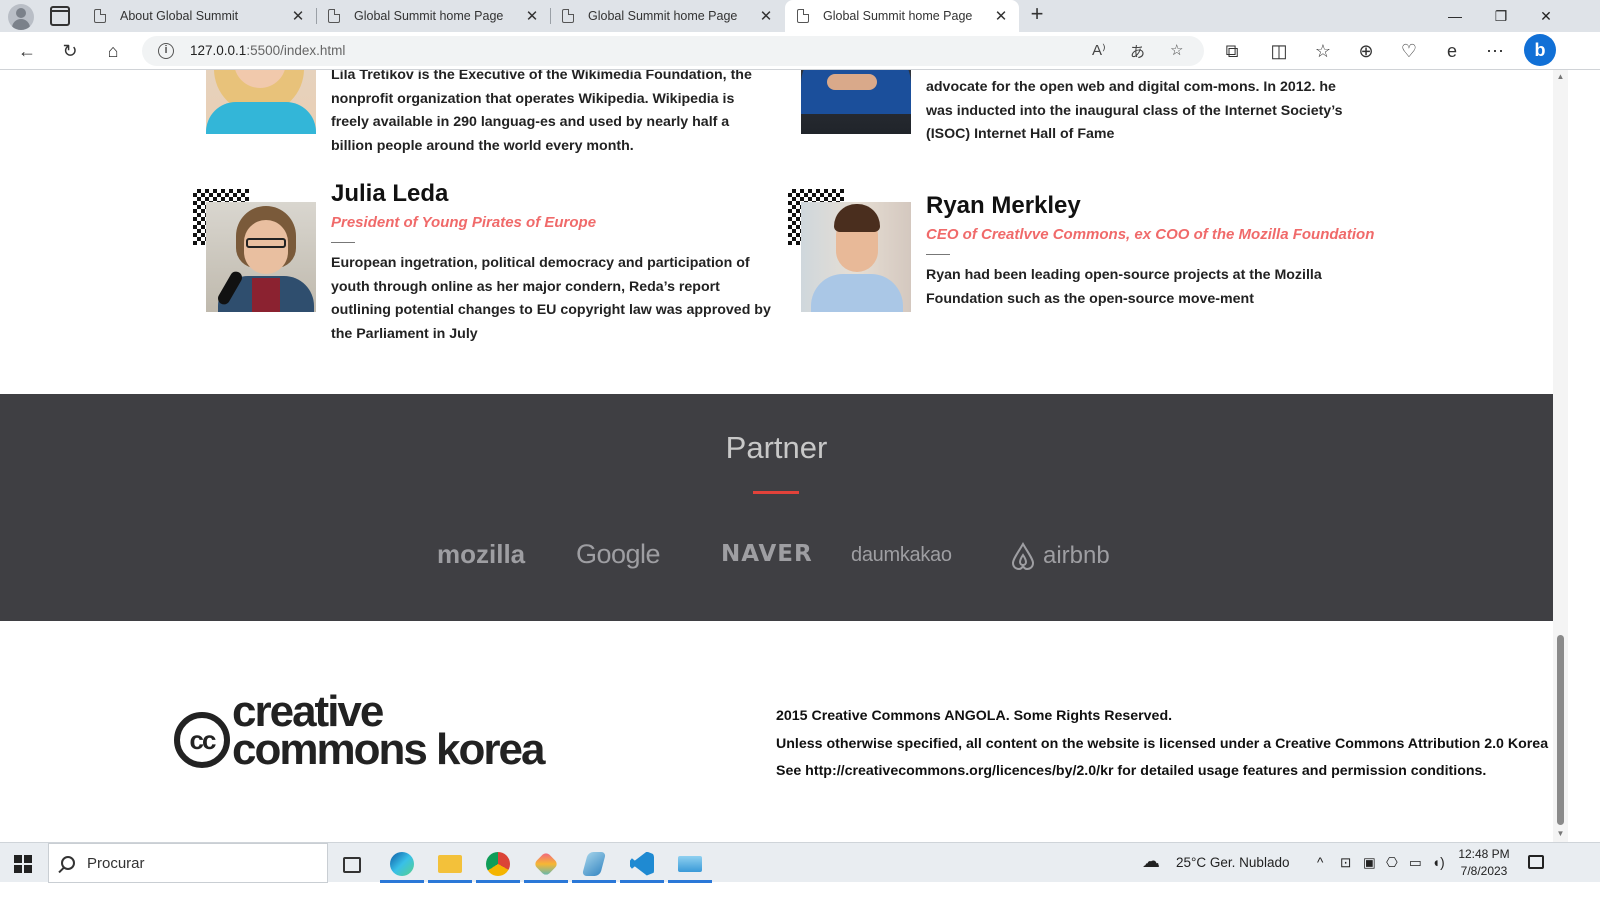 Image resolution: width=1600 pixels, height=900 pixels. I want to click on clock-date: 7/8/2023, so click(1484, 871).